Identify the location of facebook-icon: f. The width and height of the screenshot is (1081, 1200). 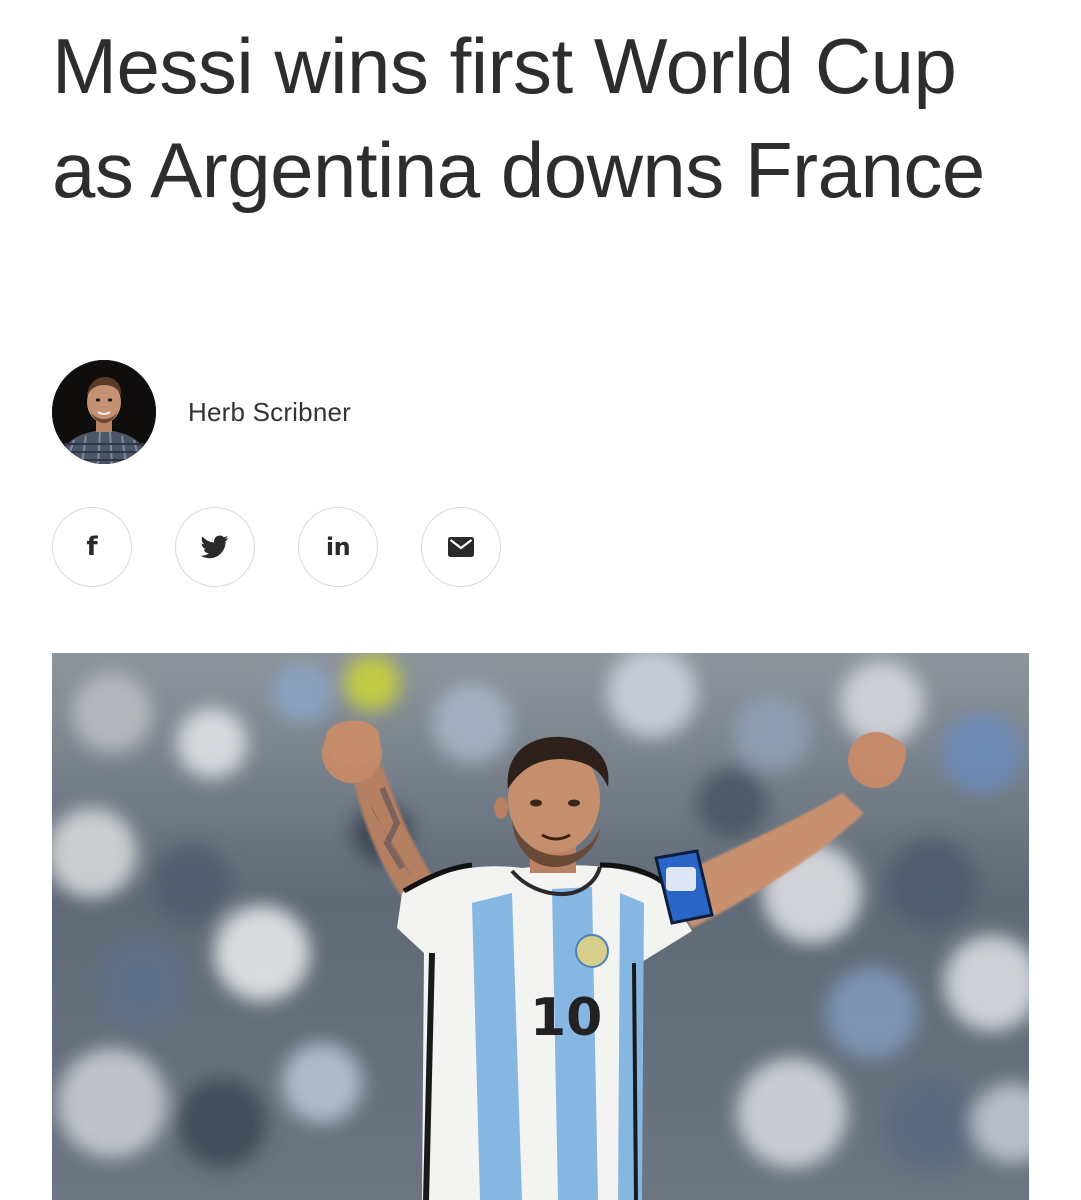
(92, 547).